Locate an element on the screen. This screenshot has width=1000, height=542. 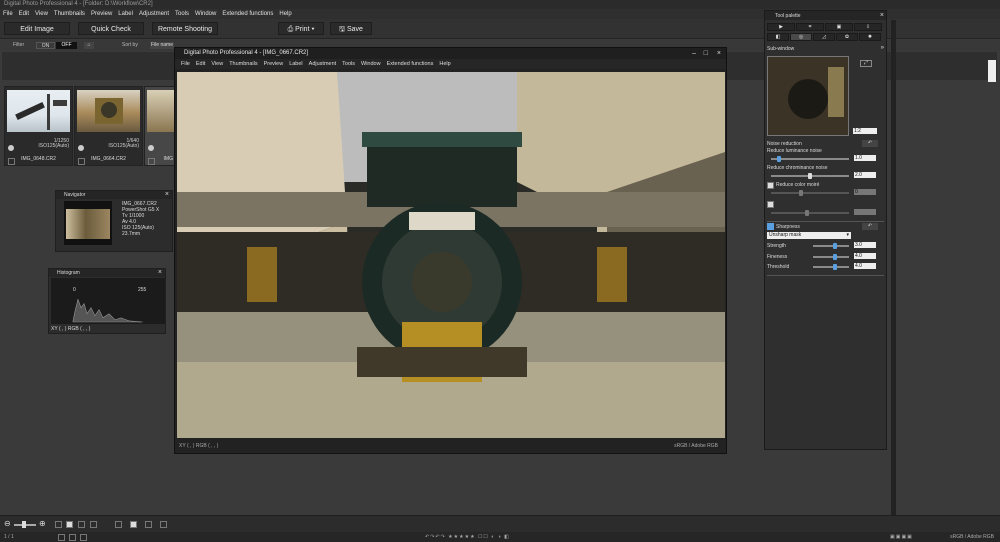
chrominance-noise-value: 2.0 is located at coordinates (865, 175).